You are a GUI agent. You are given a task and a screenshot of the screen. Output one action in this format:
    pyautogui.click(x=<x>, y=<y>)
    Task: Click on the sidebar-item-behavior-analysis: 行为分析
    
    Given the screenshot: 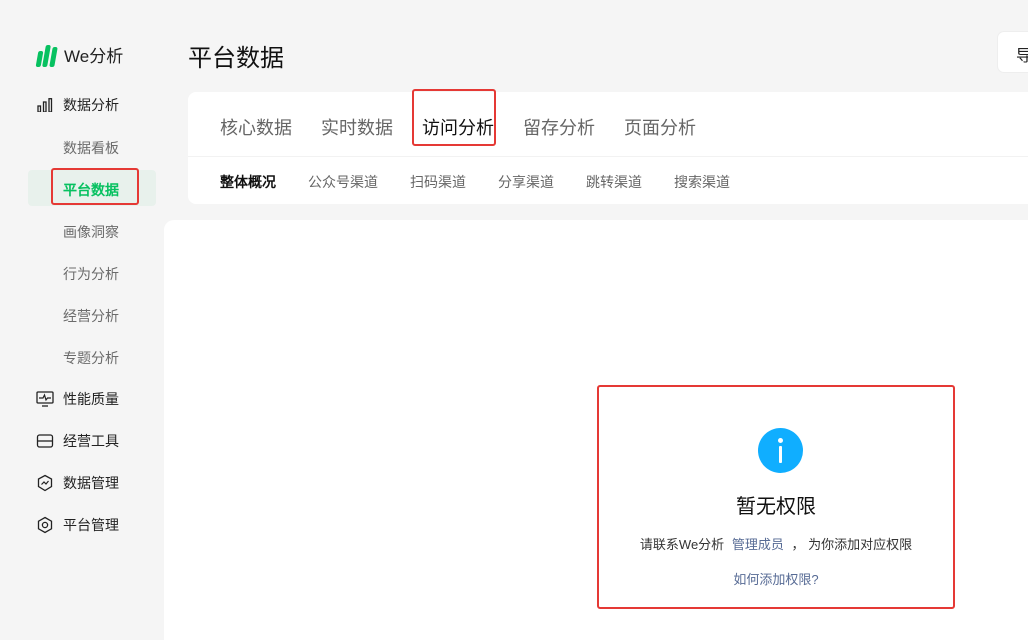 What is the action you would take?
    pyautogui.click(x=91, y=274)
    